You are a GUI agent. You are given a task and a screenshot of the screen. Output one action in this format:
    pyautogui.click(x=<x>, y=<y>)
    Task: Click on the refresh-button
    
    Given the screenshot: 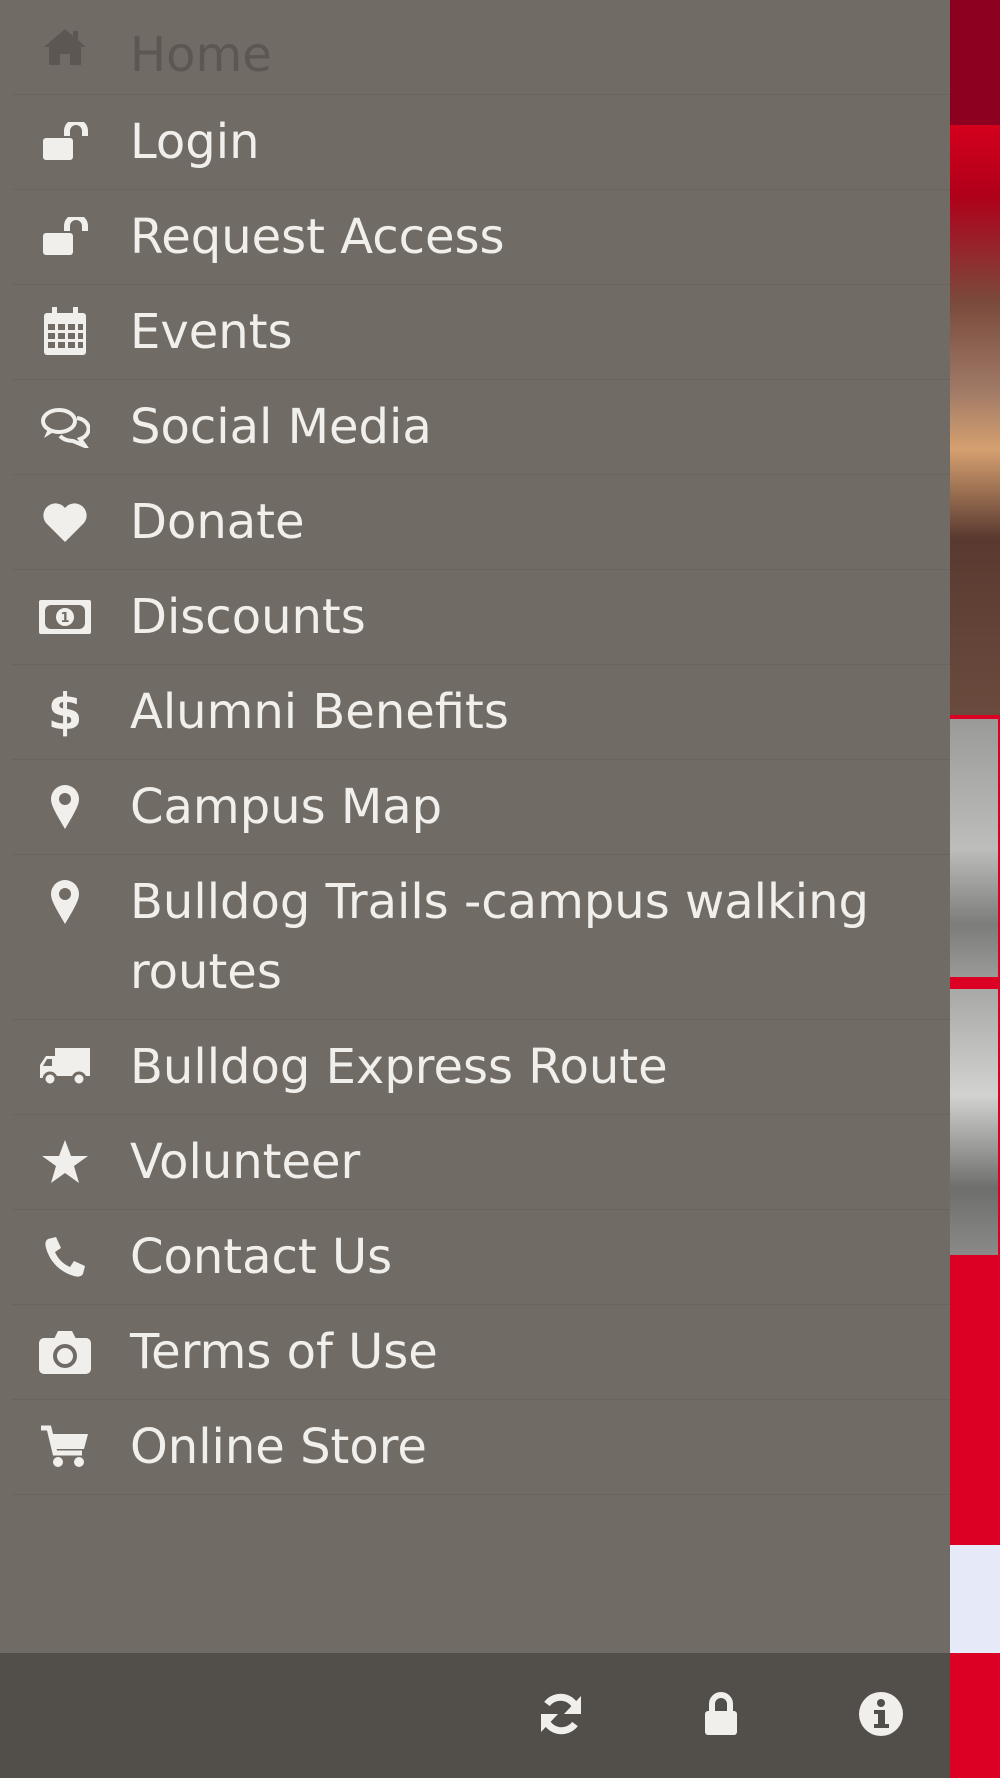 What is the action you would take?
    pyautogui.click(x=561, y=1716)
    